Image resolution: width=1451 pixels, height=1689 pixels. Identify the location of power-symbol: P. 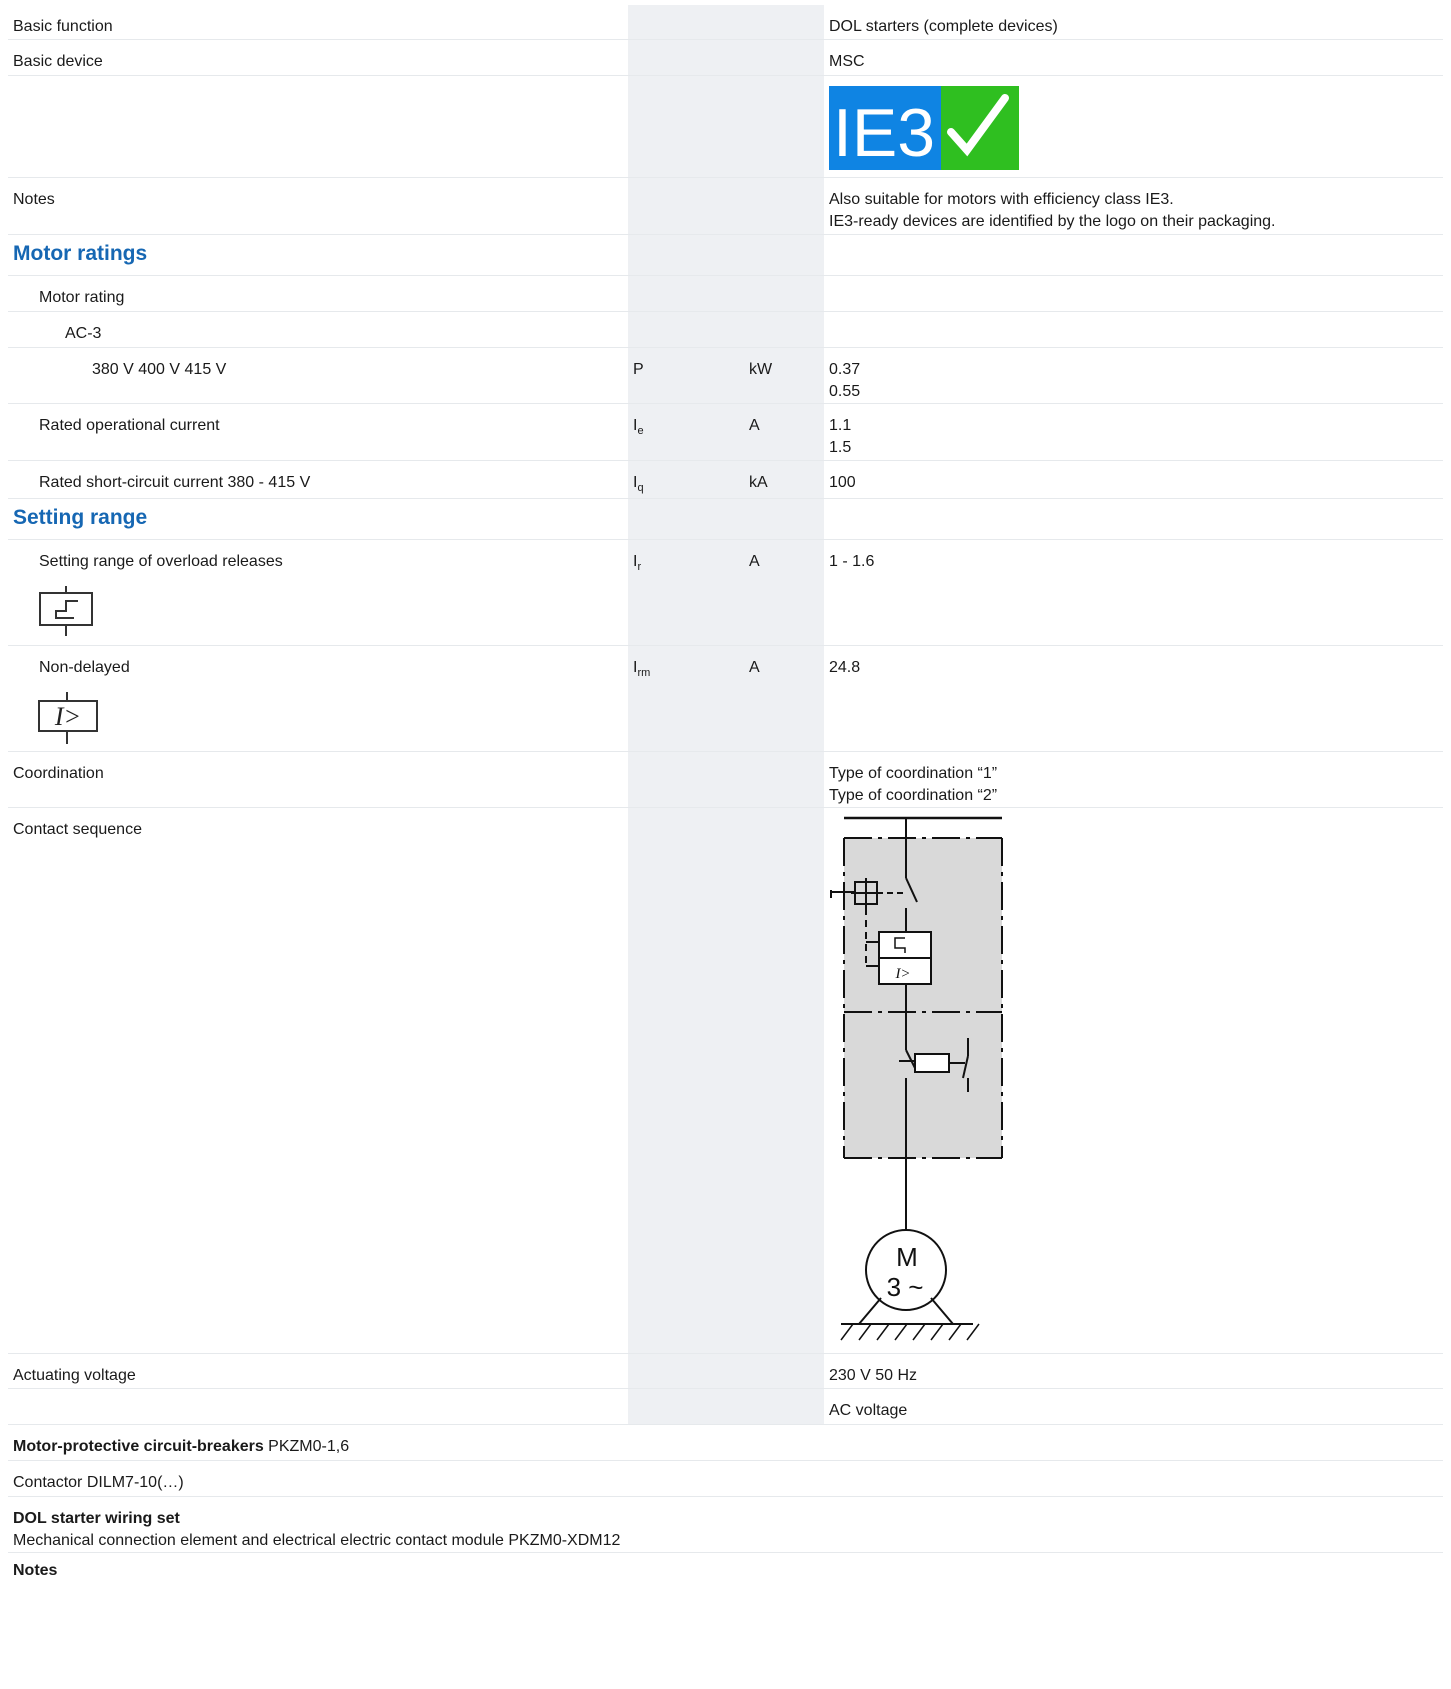
(686, 375).